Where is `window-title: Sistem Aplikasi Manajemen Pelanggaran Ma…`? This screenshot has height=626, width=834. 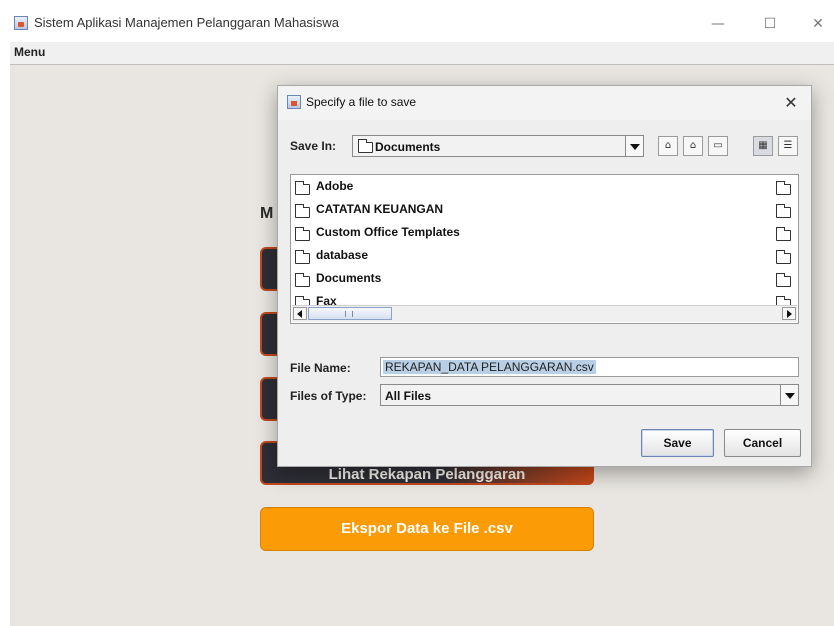 window-title: Sistem Aplikasi Manajemen Pelanggaran Ma… is located at coordinates (186, 22).